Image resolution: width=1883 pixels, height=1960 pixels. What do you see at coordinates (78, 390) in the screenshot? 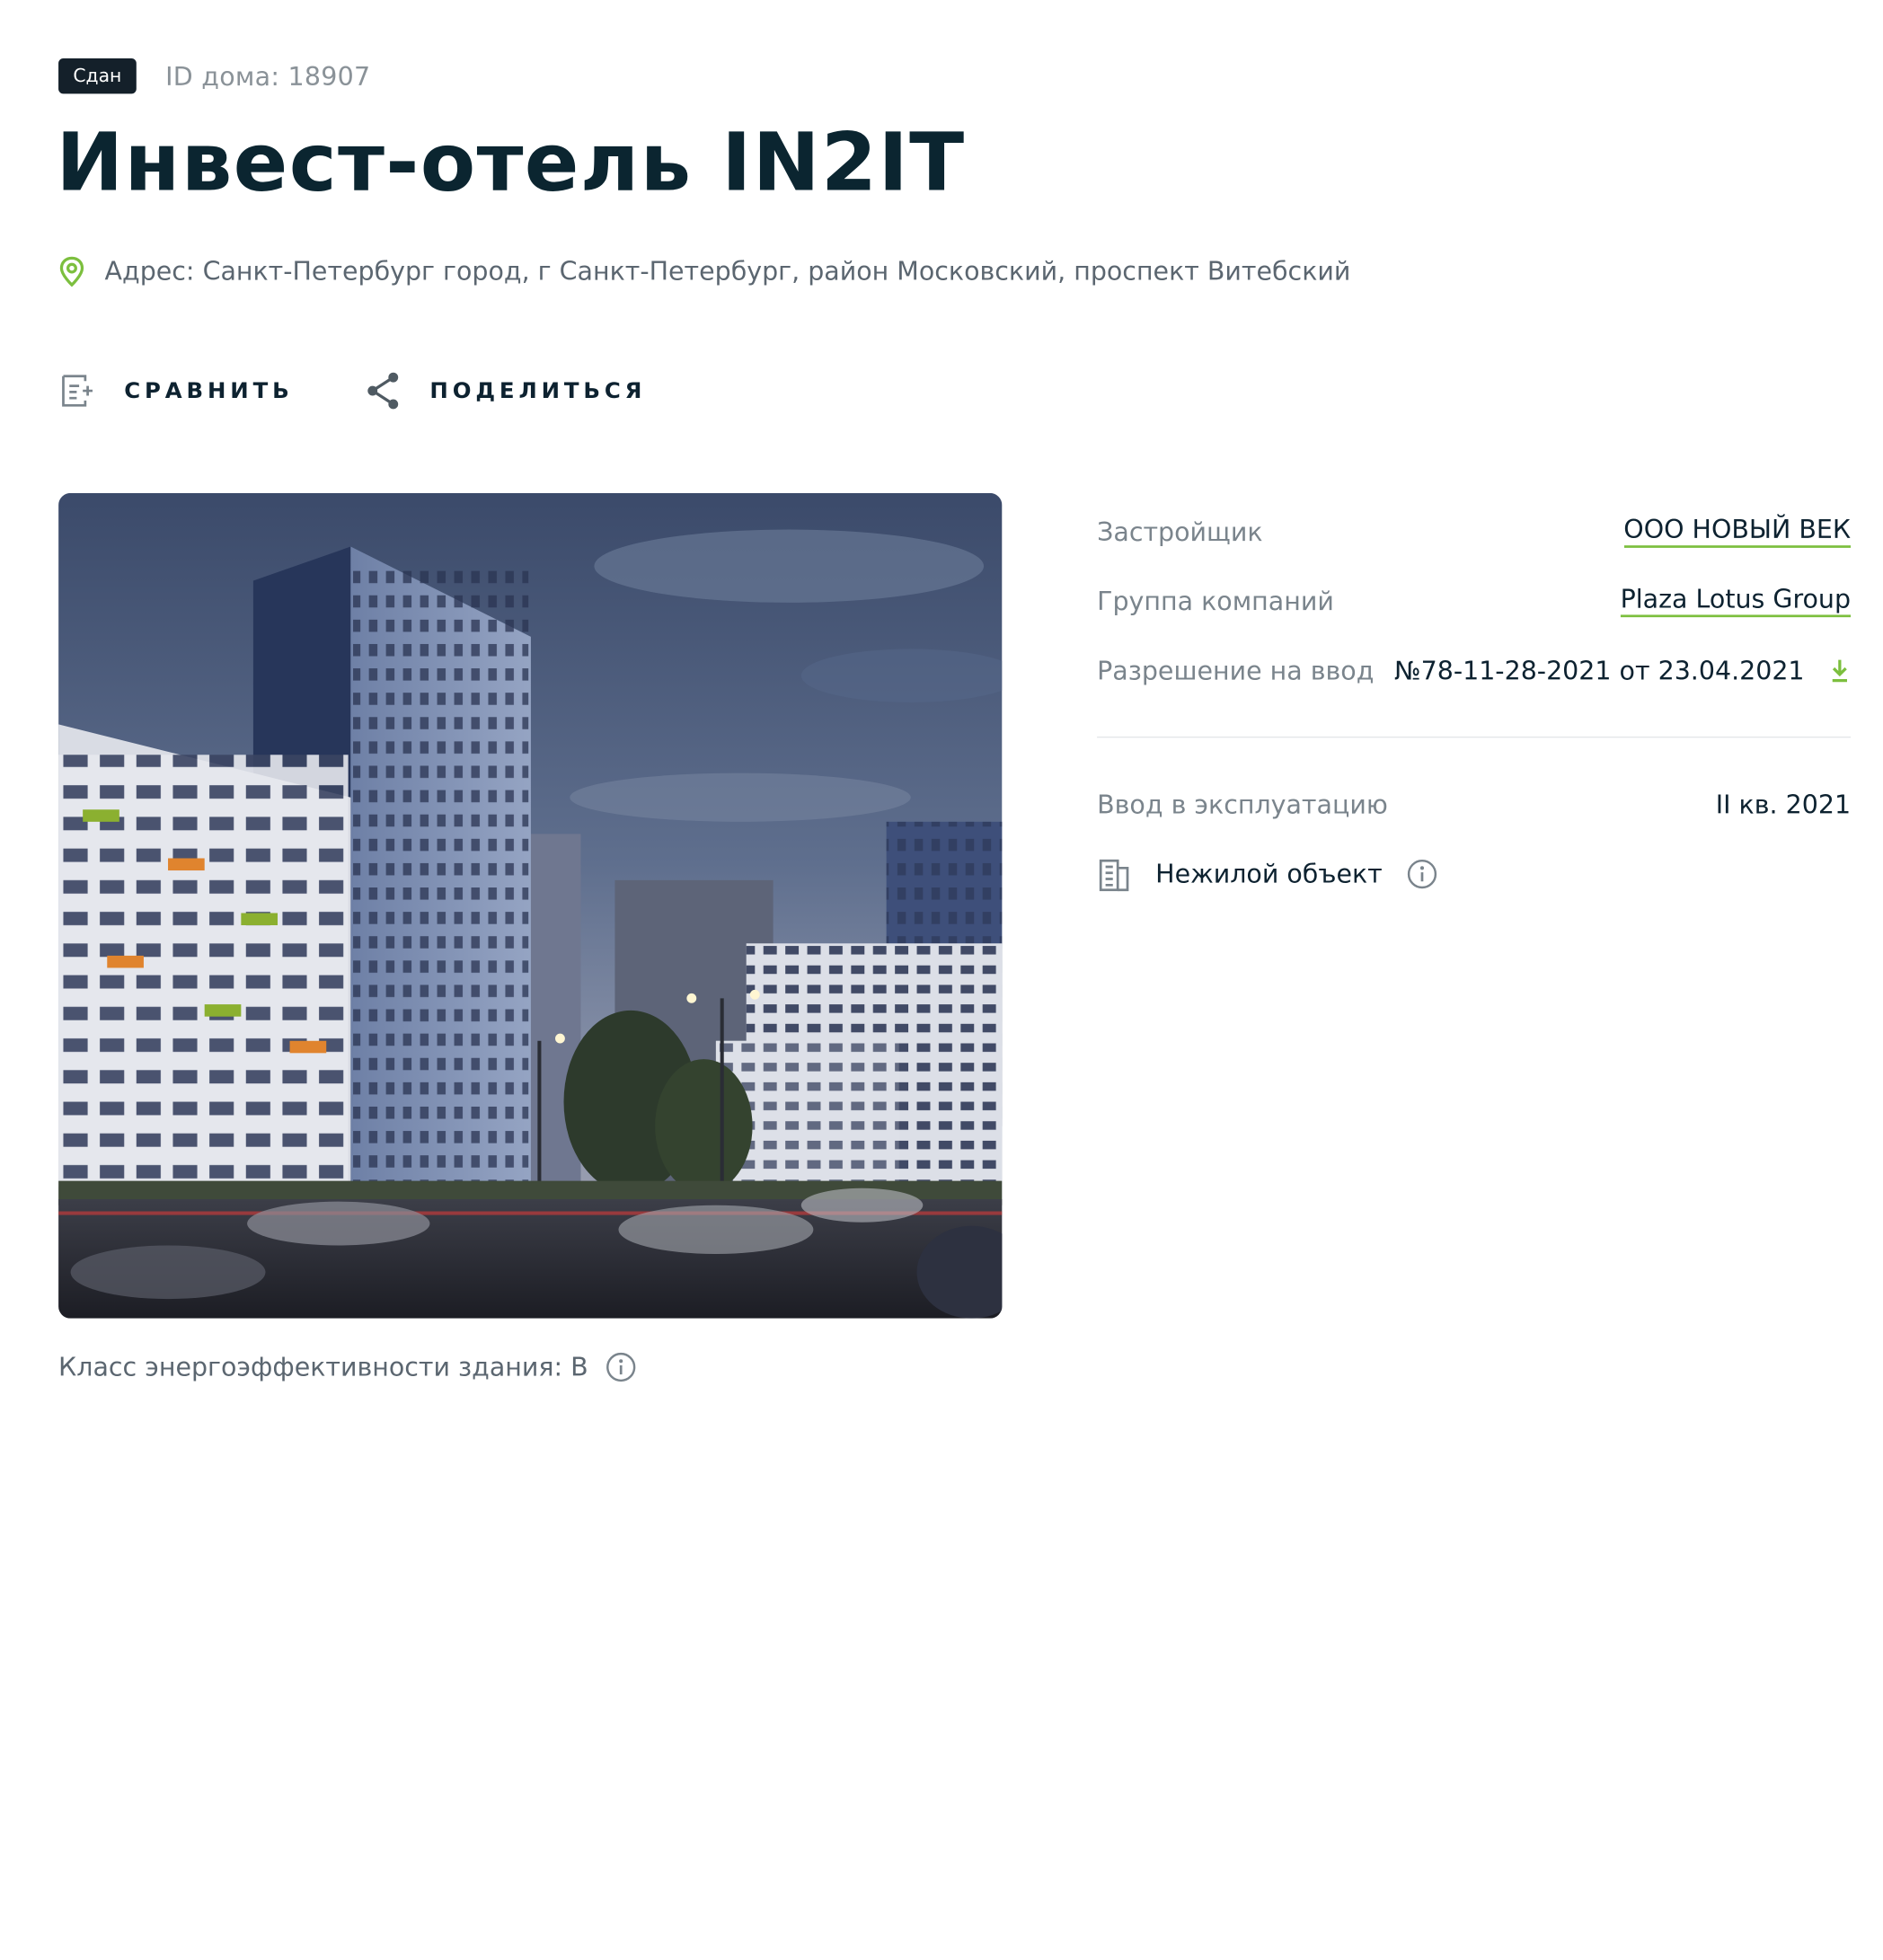
I see `compare-list-icon` at bounding box center [78, 390].